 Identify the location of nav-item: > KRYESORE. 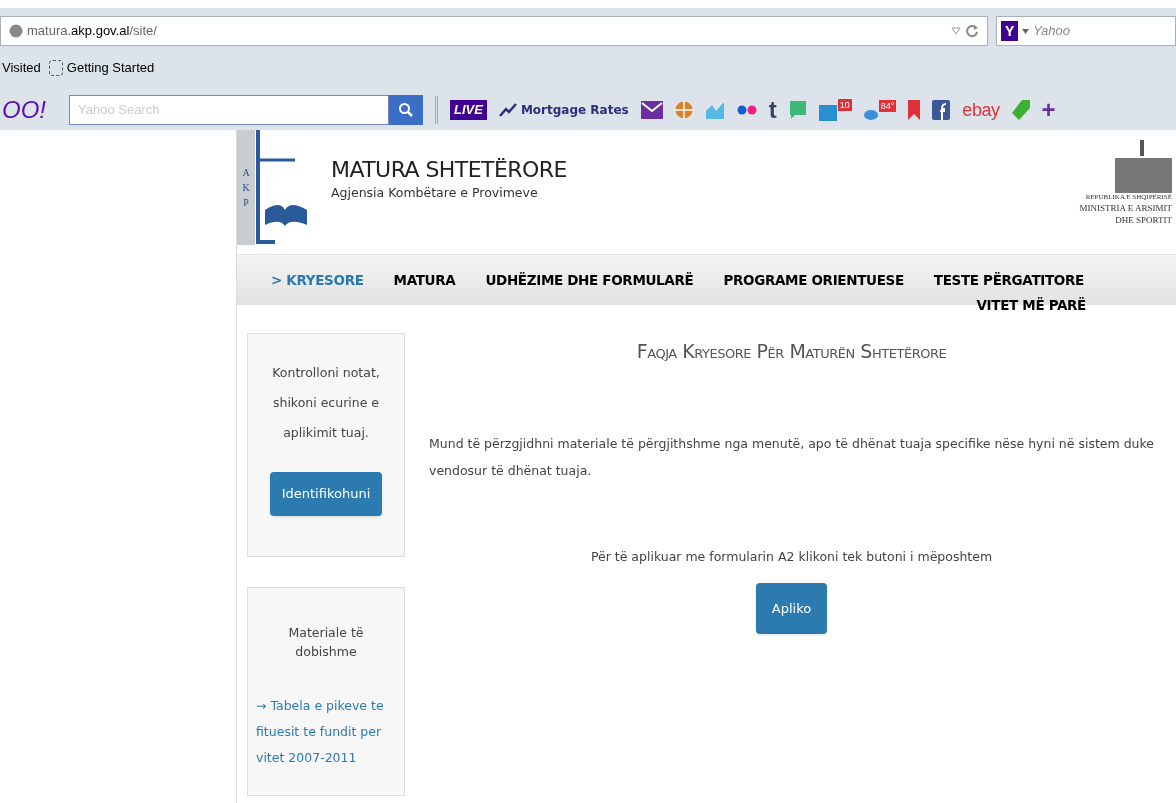
(317, 280).